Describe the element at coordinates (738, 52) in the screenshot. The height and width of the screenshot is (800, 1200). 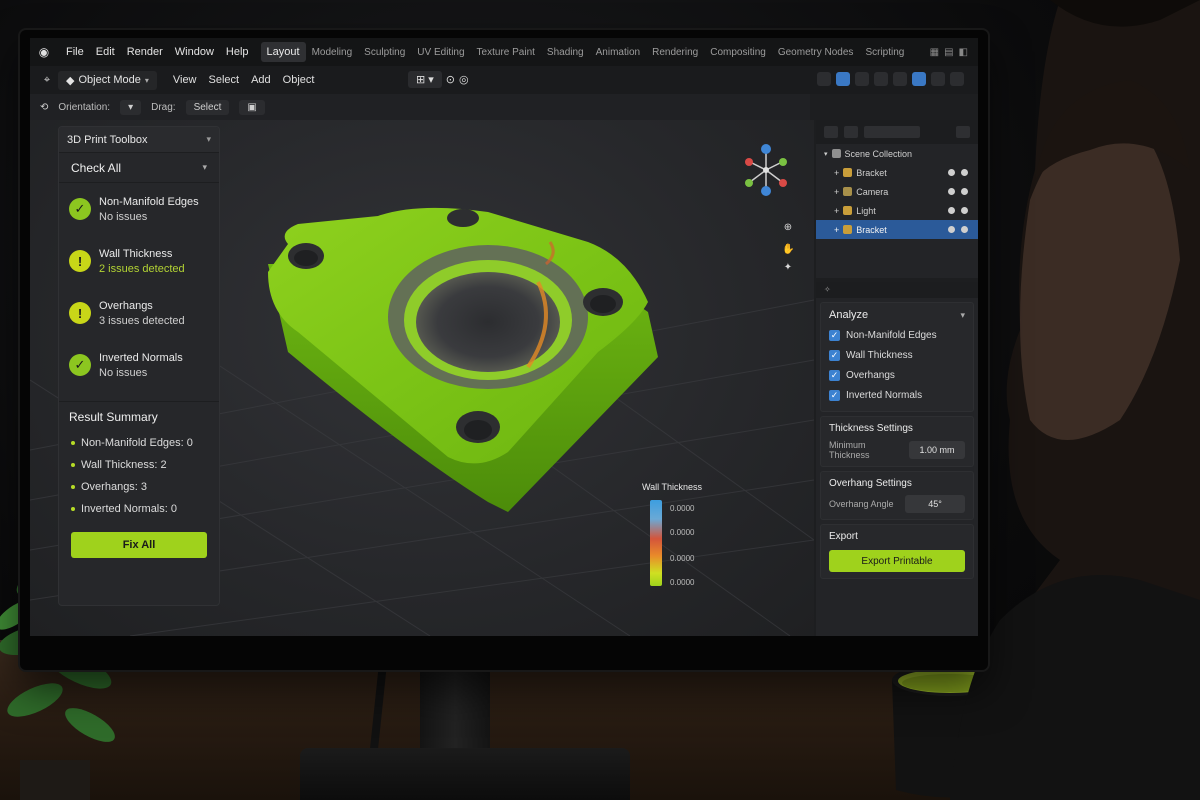
I see `tab-compositing: Compositing` at that location.